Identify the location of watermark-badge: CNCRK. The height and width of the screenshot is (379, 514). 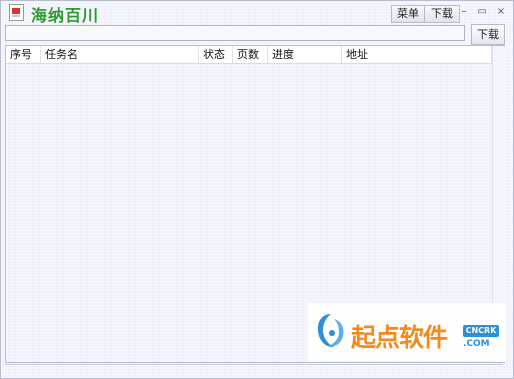
(481, 331).